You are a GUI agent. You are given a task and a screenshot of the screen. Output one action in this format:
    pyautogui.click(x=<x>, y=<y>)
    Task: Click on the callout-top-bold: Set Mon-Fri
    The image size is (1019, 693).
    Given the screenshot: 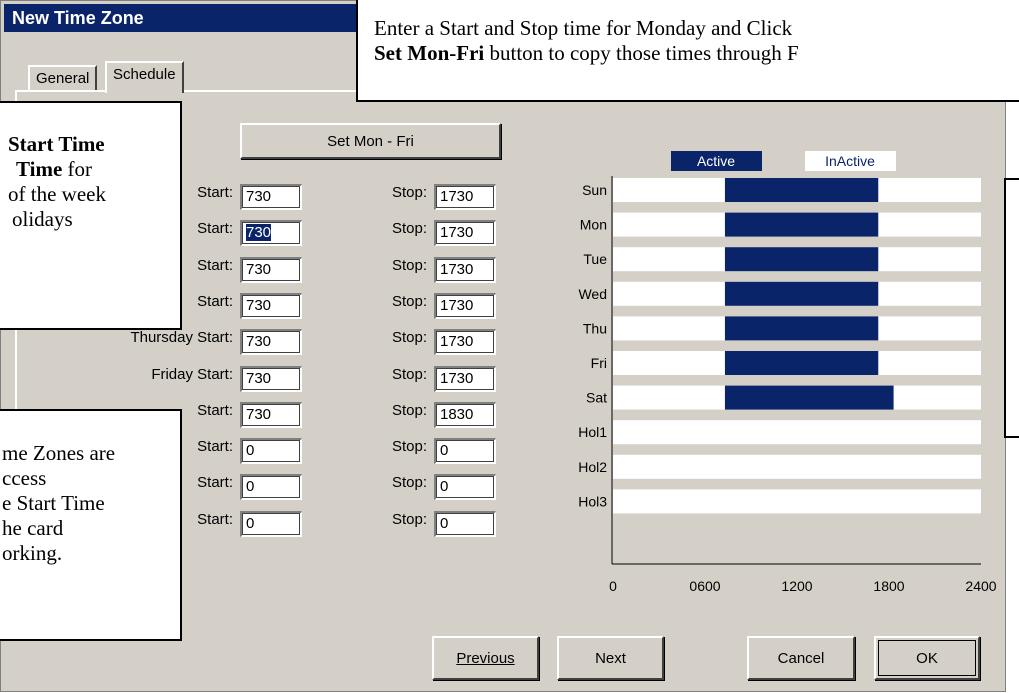 What is the action you would take?
    pyautogui.click(x=429, y=53)
    